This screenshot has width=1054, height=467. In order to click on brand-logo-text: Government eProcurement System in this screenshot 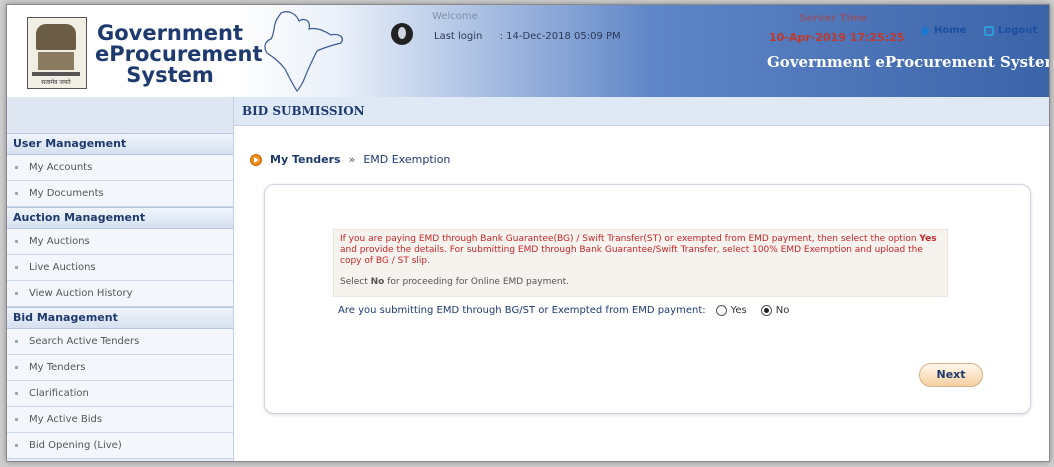, I will do `click(179, 54)`.